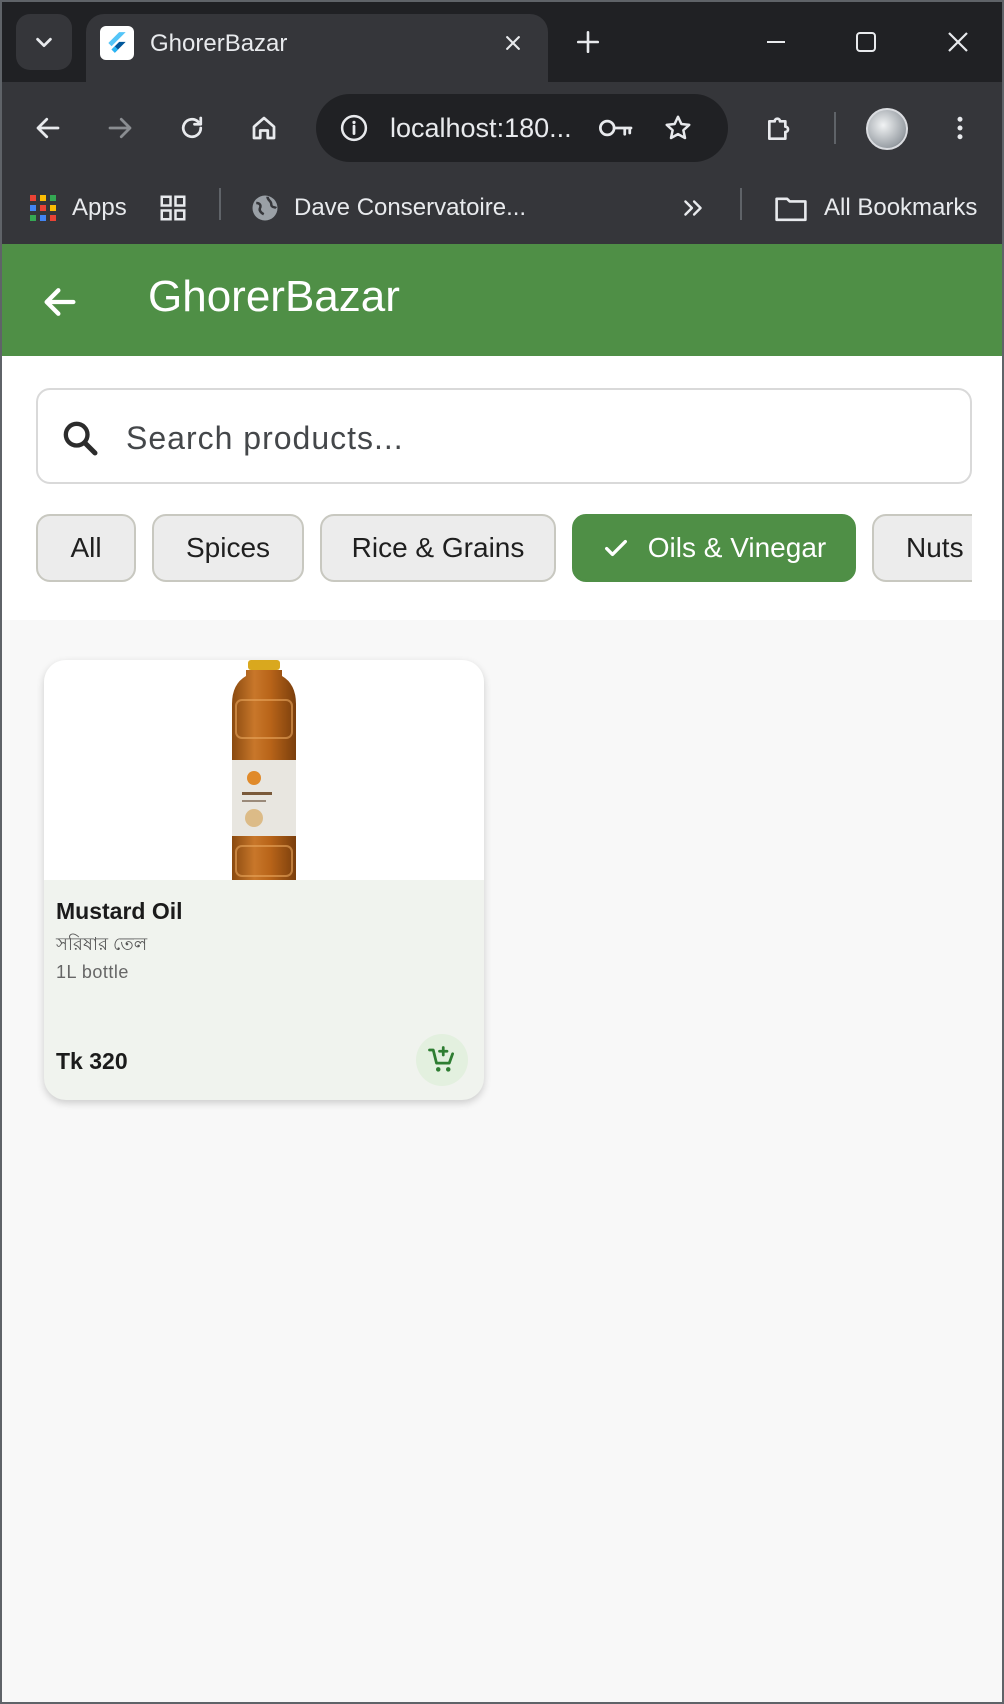  I want to click on add-shopping-cart-icon, so click(441, 1059).